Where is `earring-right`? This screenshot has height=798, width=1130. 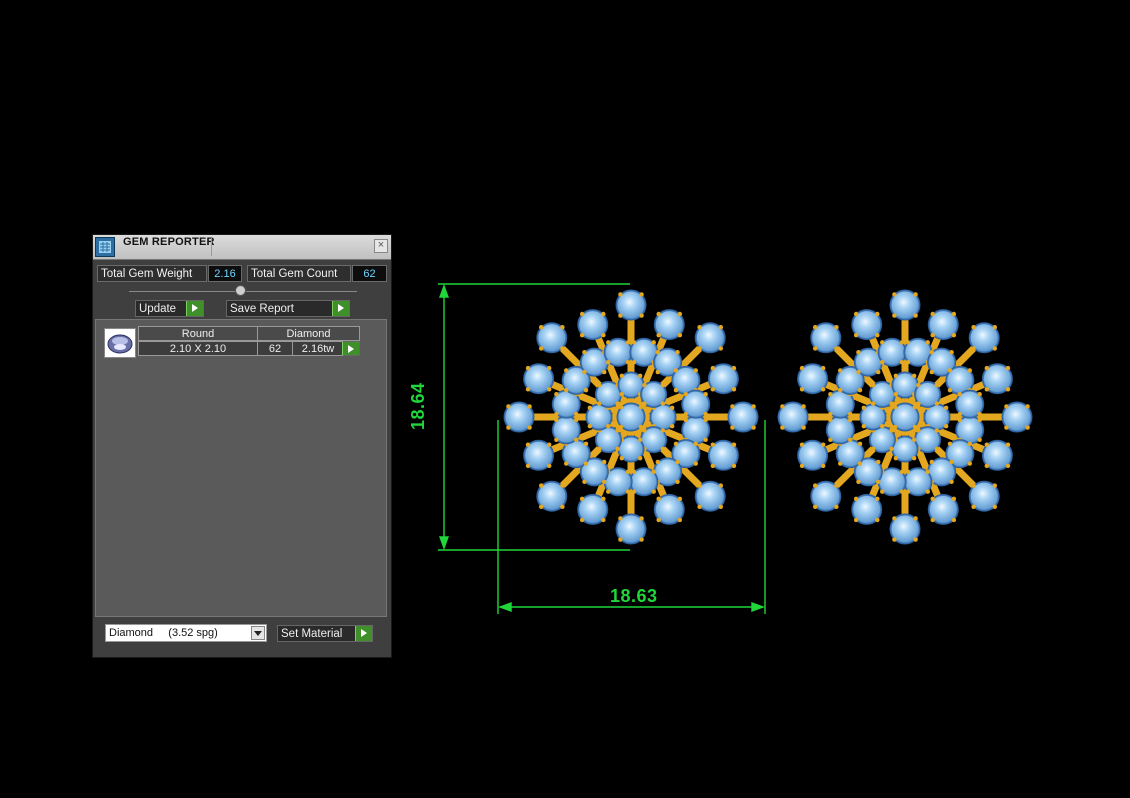 earring-right is located at coordinates (905, 417).